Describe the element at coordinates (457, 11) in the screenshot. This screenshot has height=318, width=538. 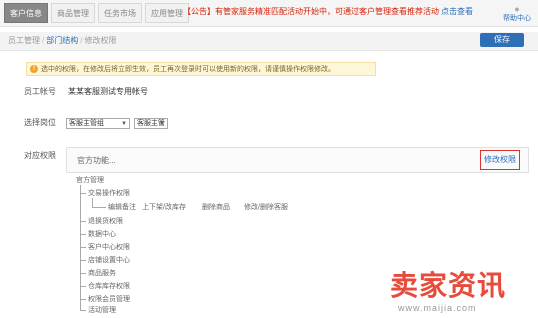
I see `announcement-link: 点击查看` at that location.